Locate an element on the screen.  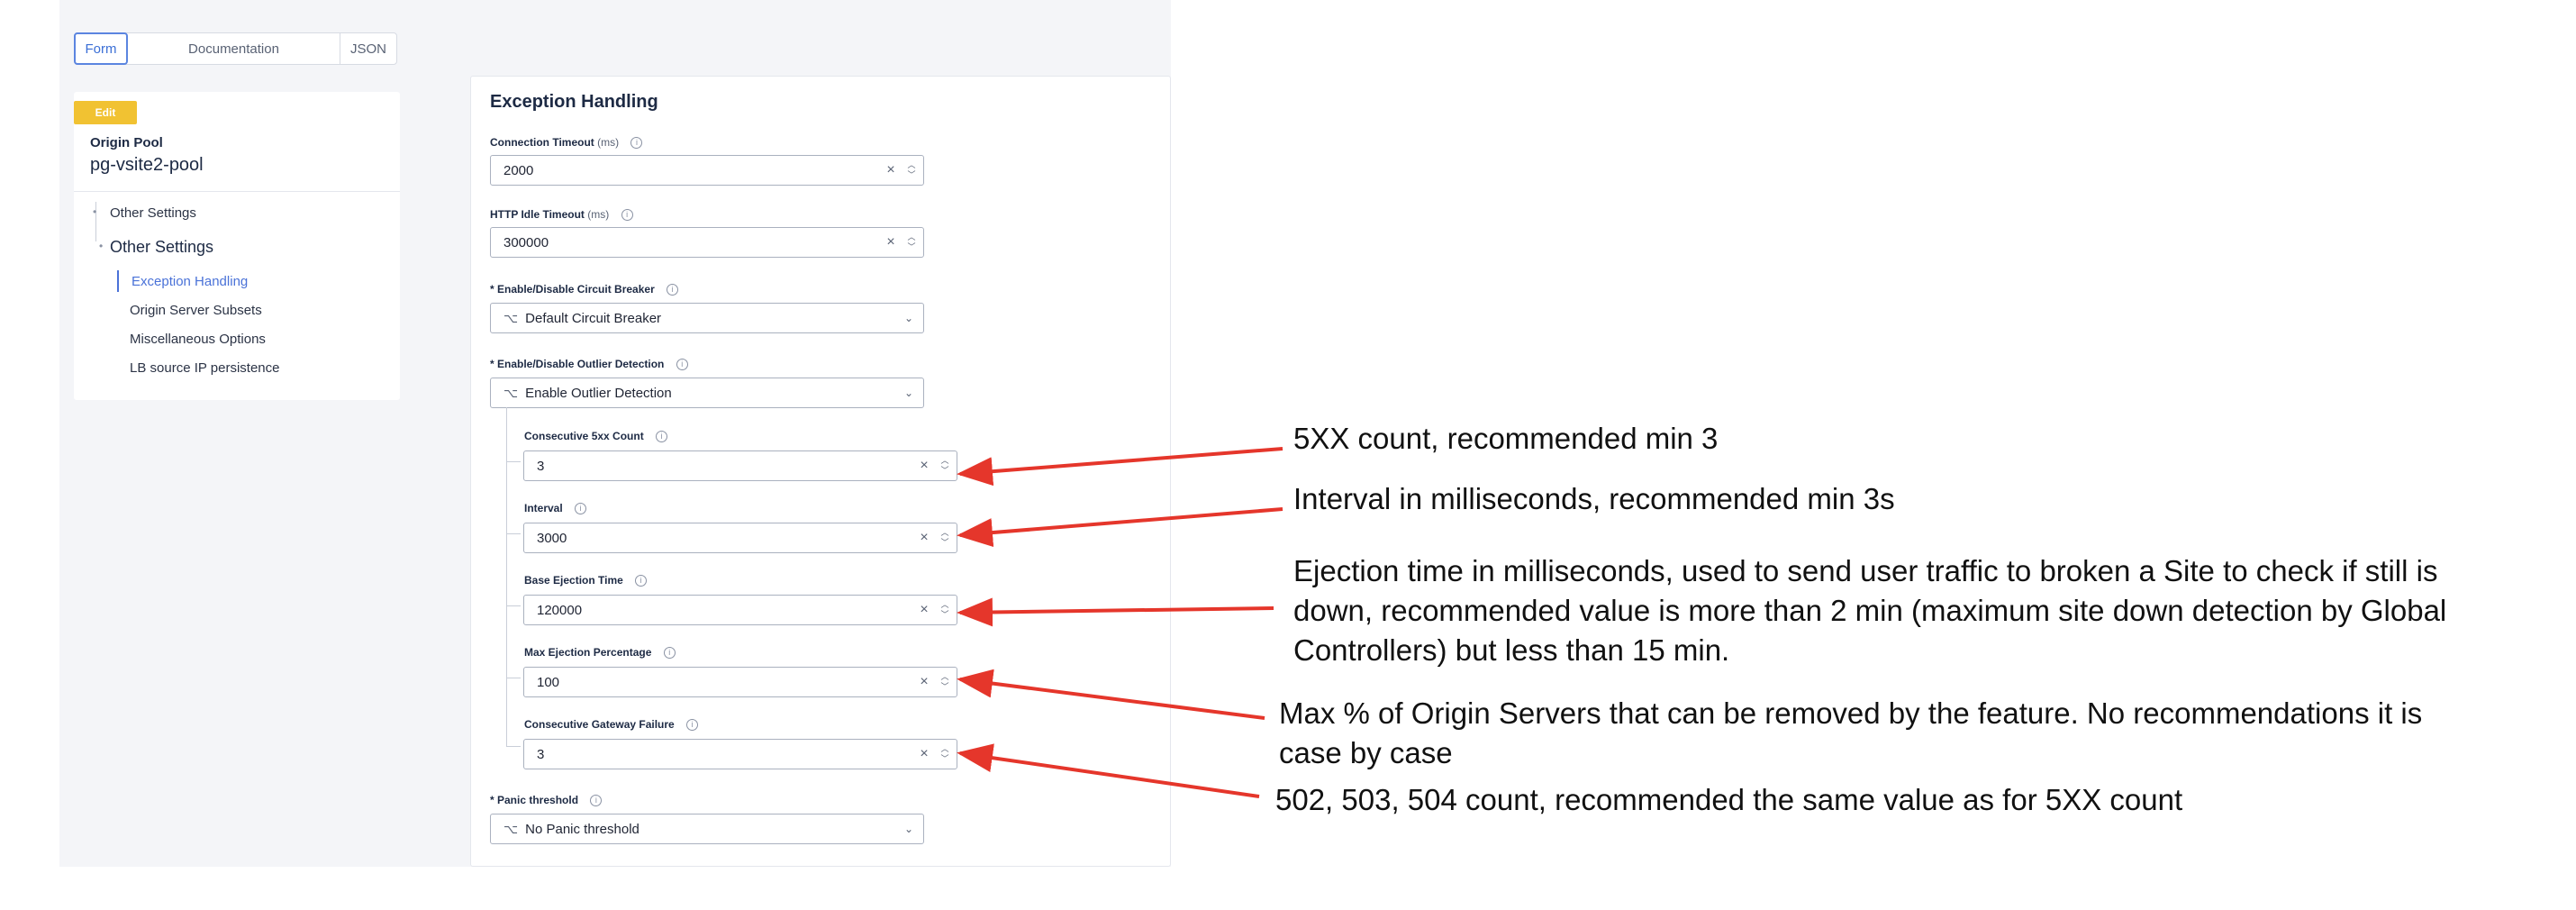
annotation-arrows is located at coordinates (1120, 622).